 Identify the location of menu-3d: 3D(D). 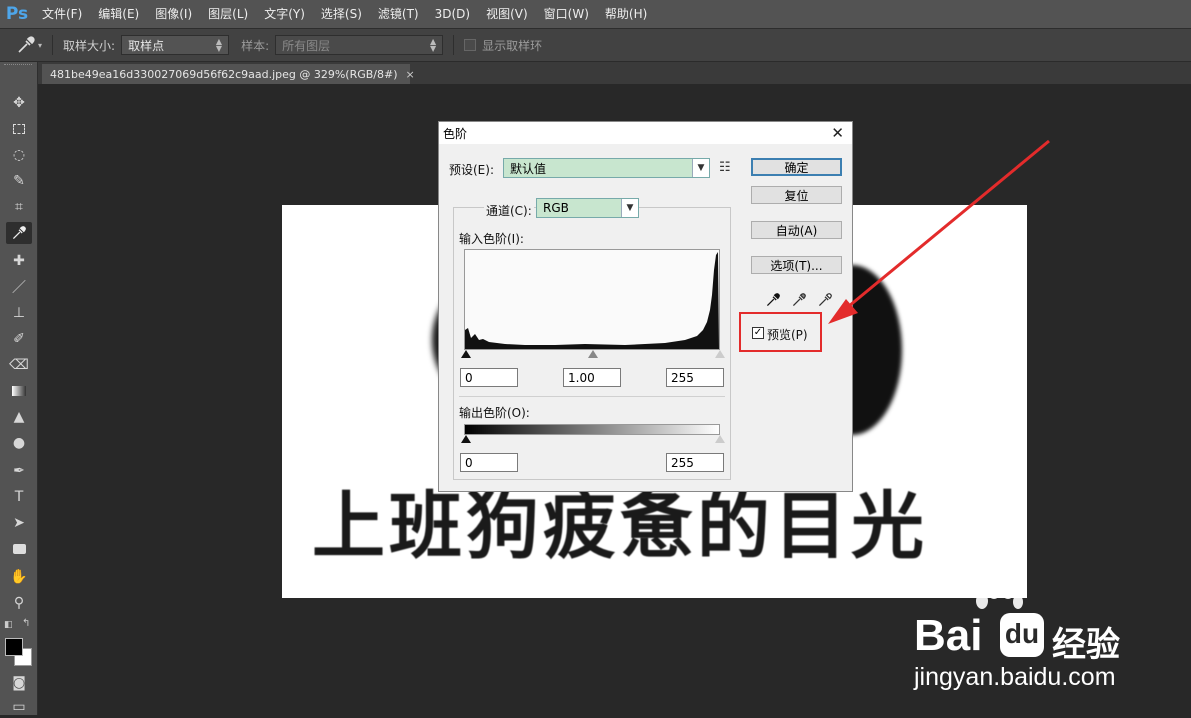
(452, 14).